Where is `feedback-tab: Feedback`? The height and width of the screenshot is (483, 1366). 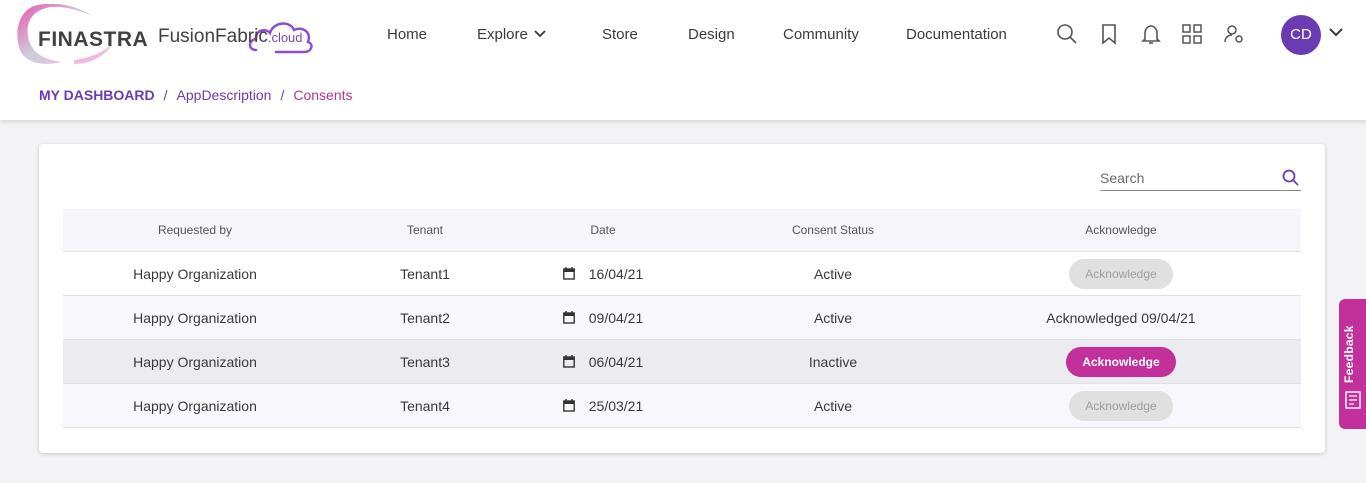 feedback-tab: Feedback is located at coordinates (1352, 364).